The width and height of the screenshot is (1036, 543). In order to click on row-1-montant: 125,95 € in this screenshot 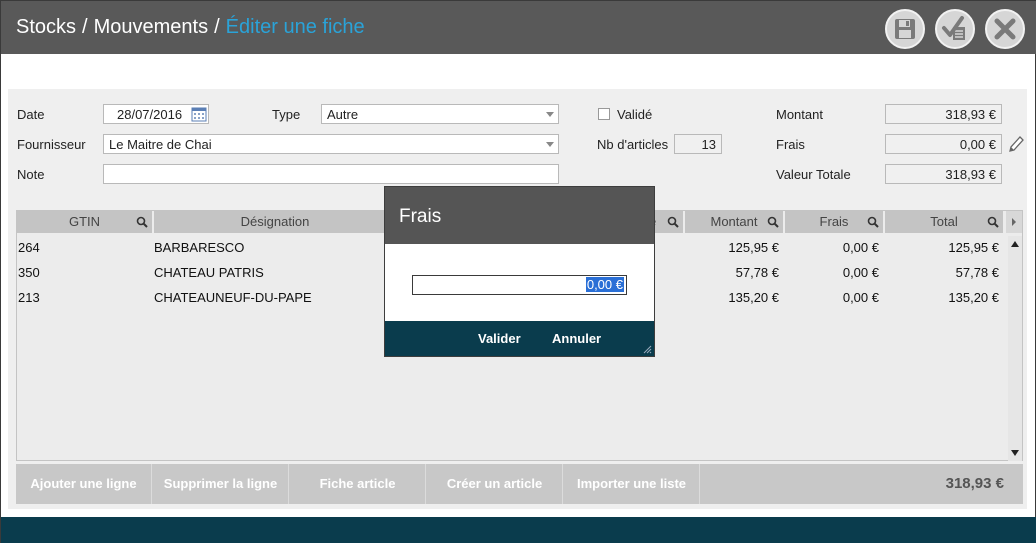, I will do `click(732, 247)`.